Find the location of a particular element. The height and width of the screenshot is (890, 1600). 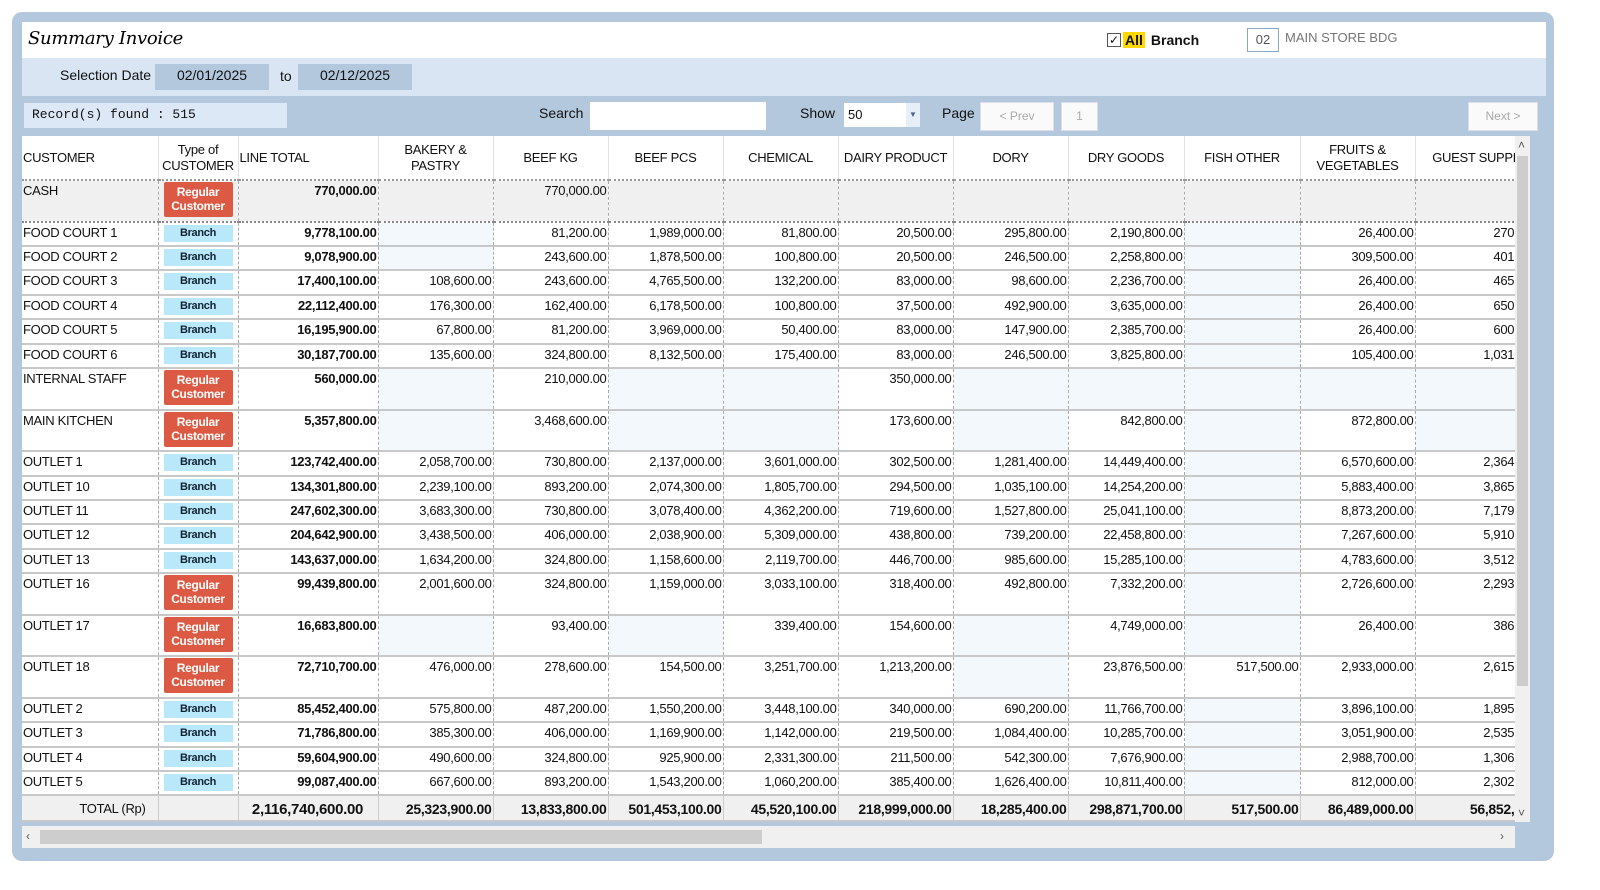

amount-cell: 476,000.00 is located at coordinates (436, 677).